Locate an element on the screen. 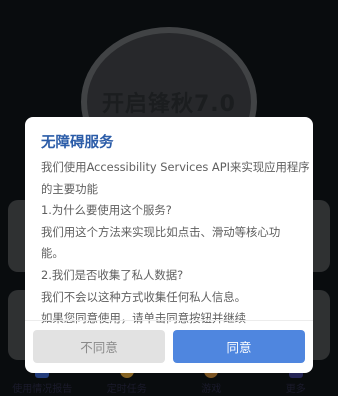 The width and height of the screenshot is (338, 396). dialog-line: 2.我们是否收集了私人数据? is located at coordinates (112, 274).